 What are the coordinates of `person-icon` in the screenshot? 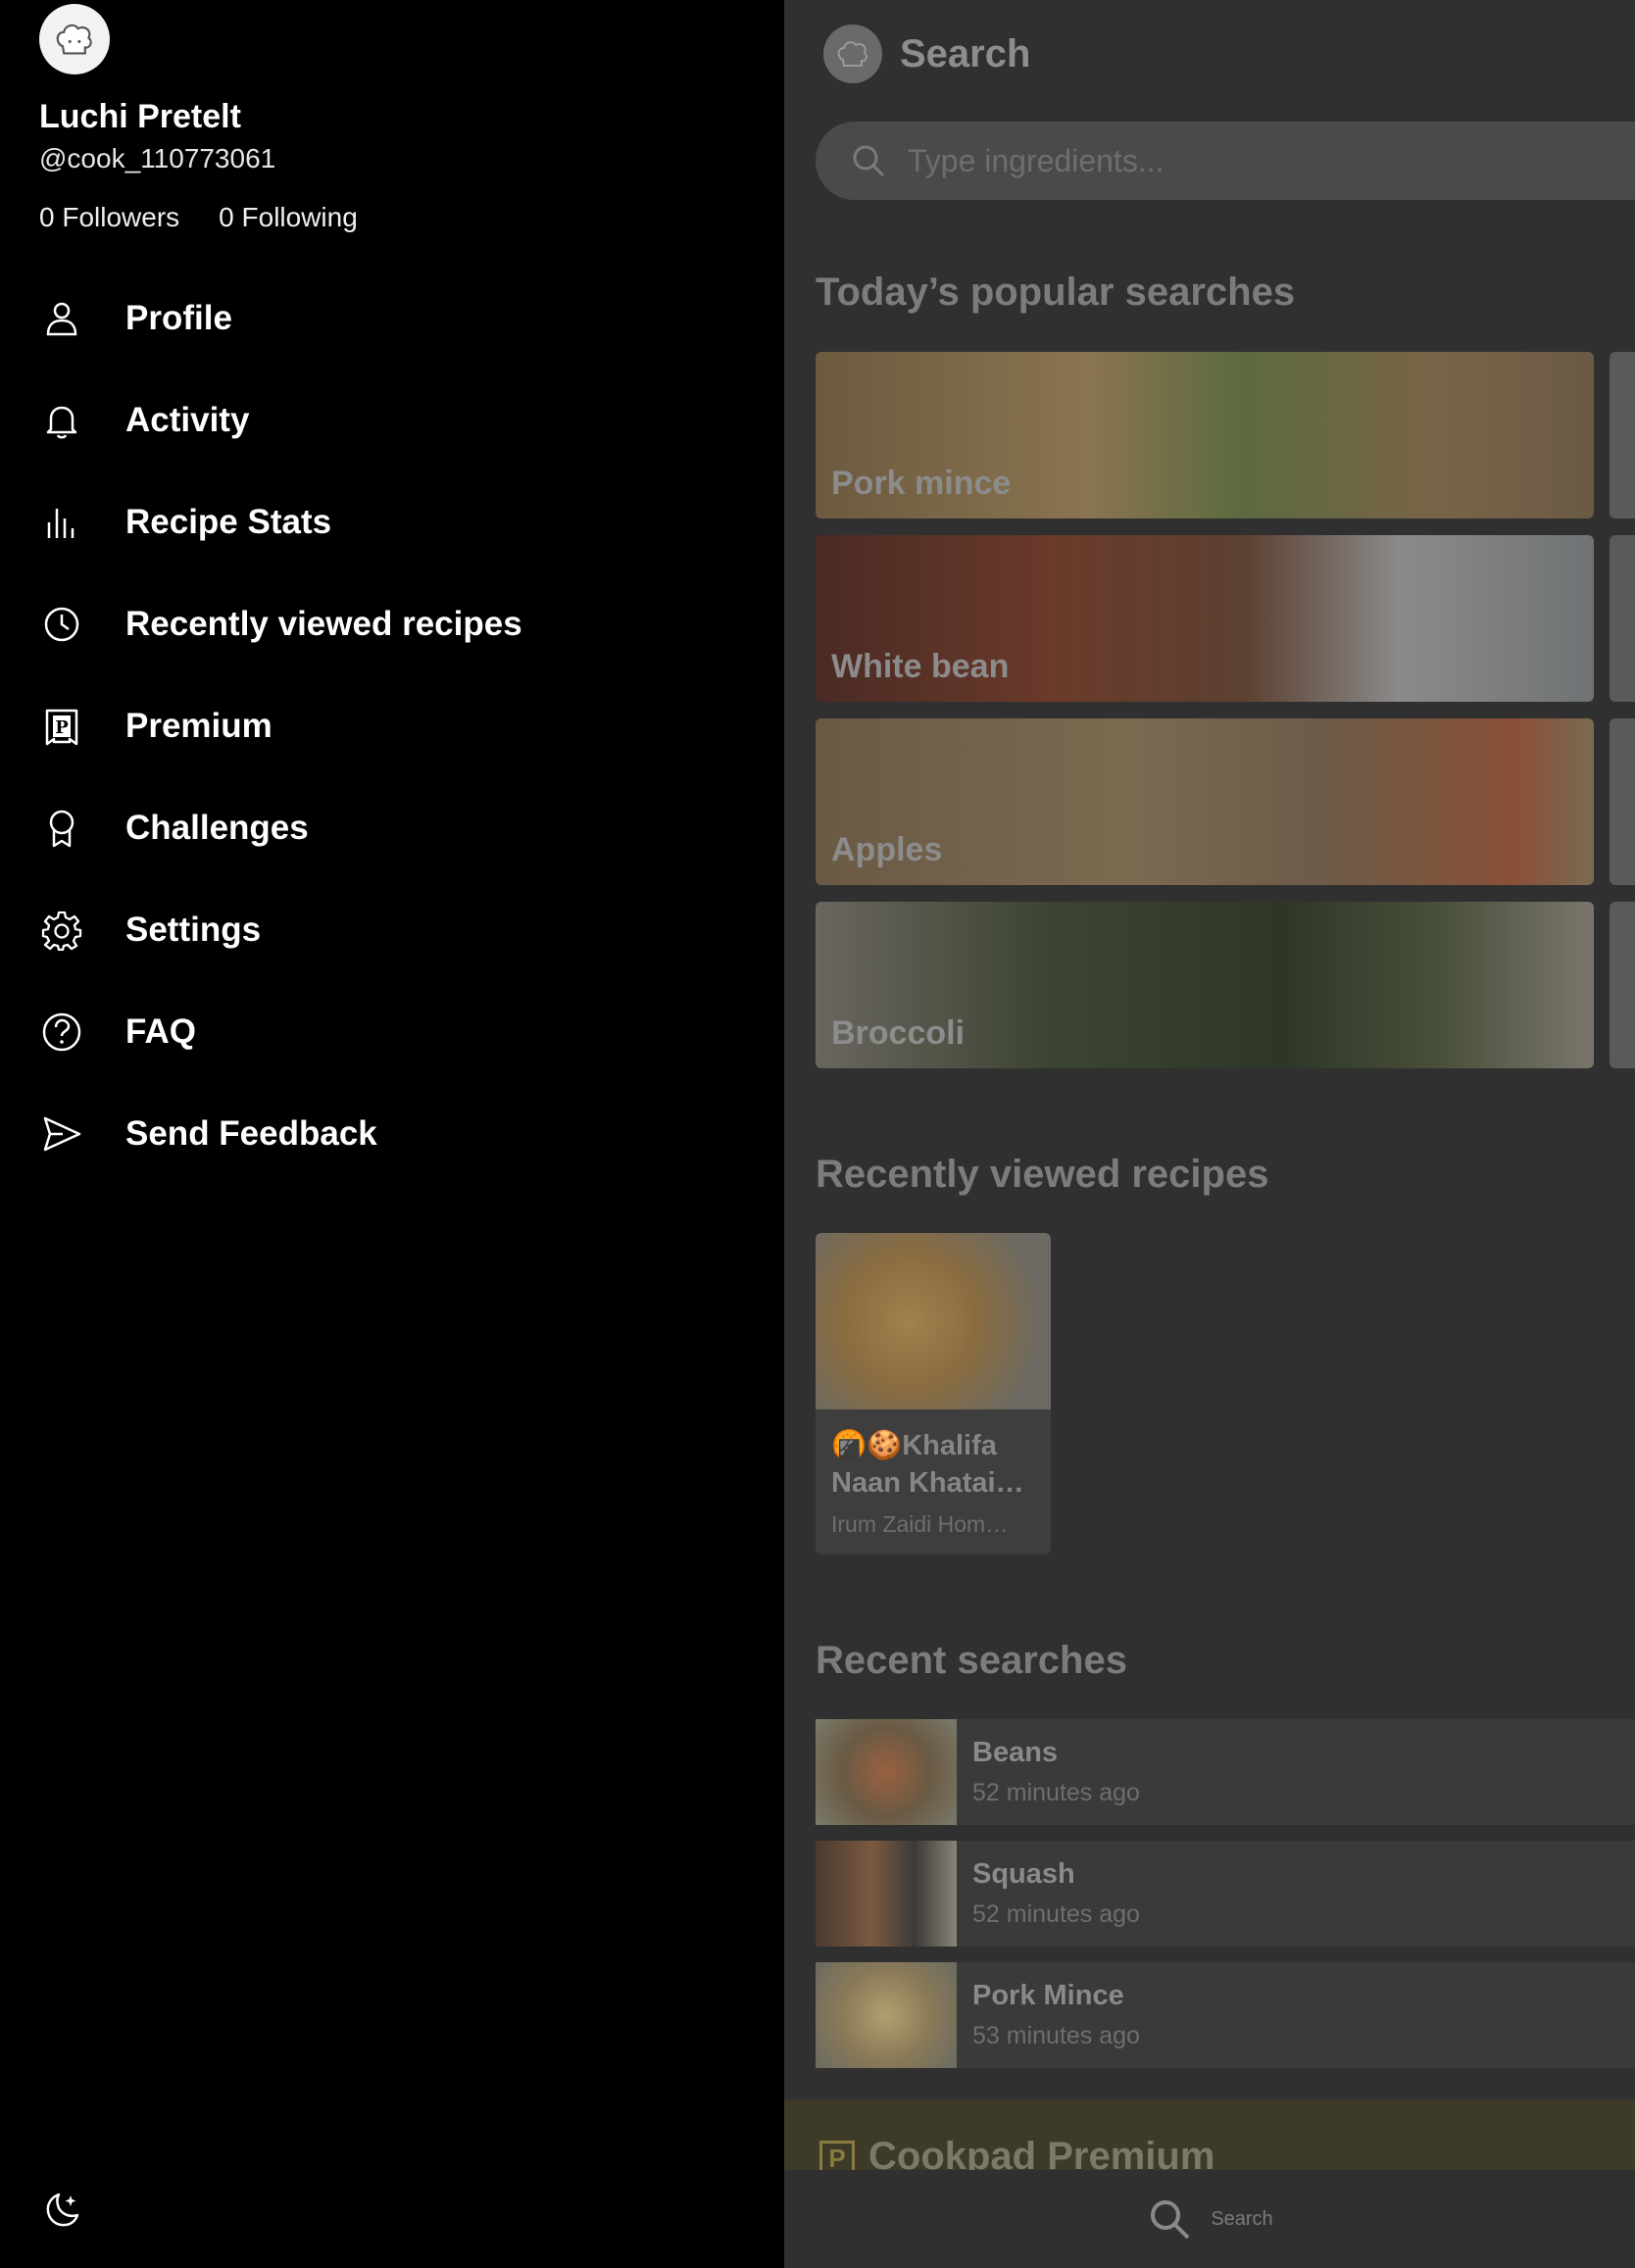 It's located at (62, 318).